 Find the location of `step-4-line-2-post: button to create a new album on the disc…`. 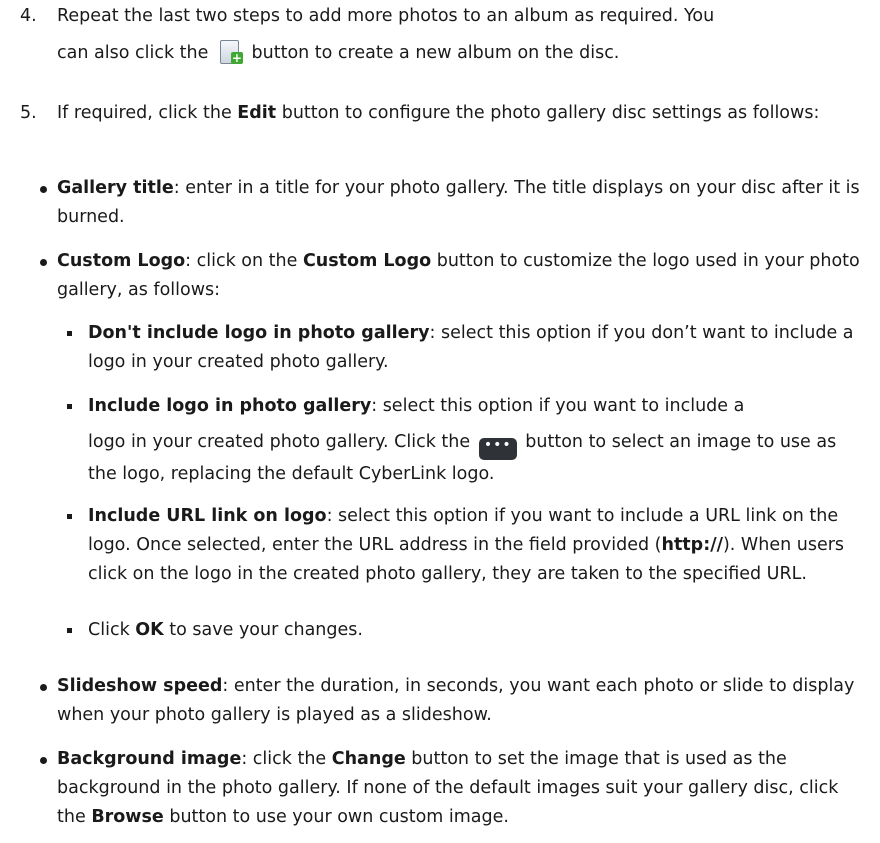

step-4-line-2-post: button to create a new album on the disc… is located at coordinates (435, 53).